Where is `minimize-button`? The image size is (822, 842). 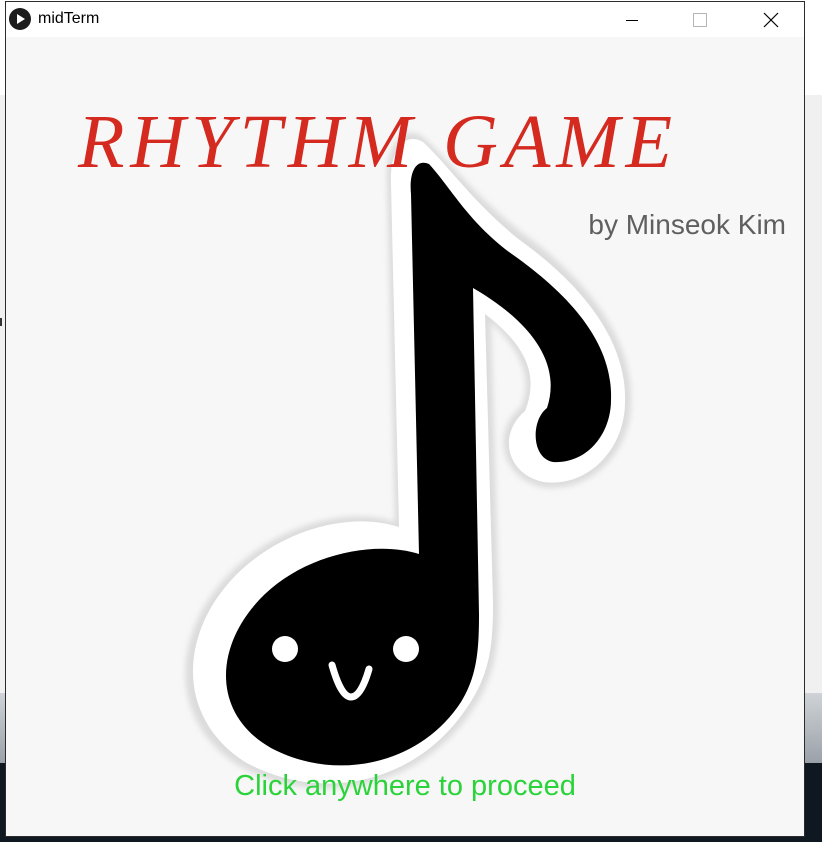
minimize-button is located at coordinates (632, 19).